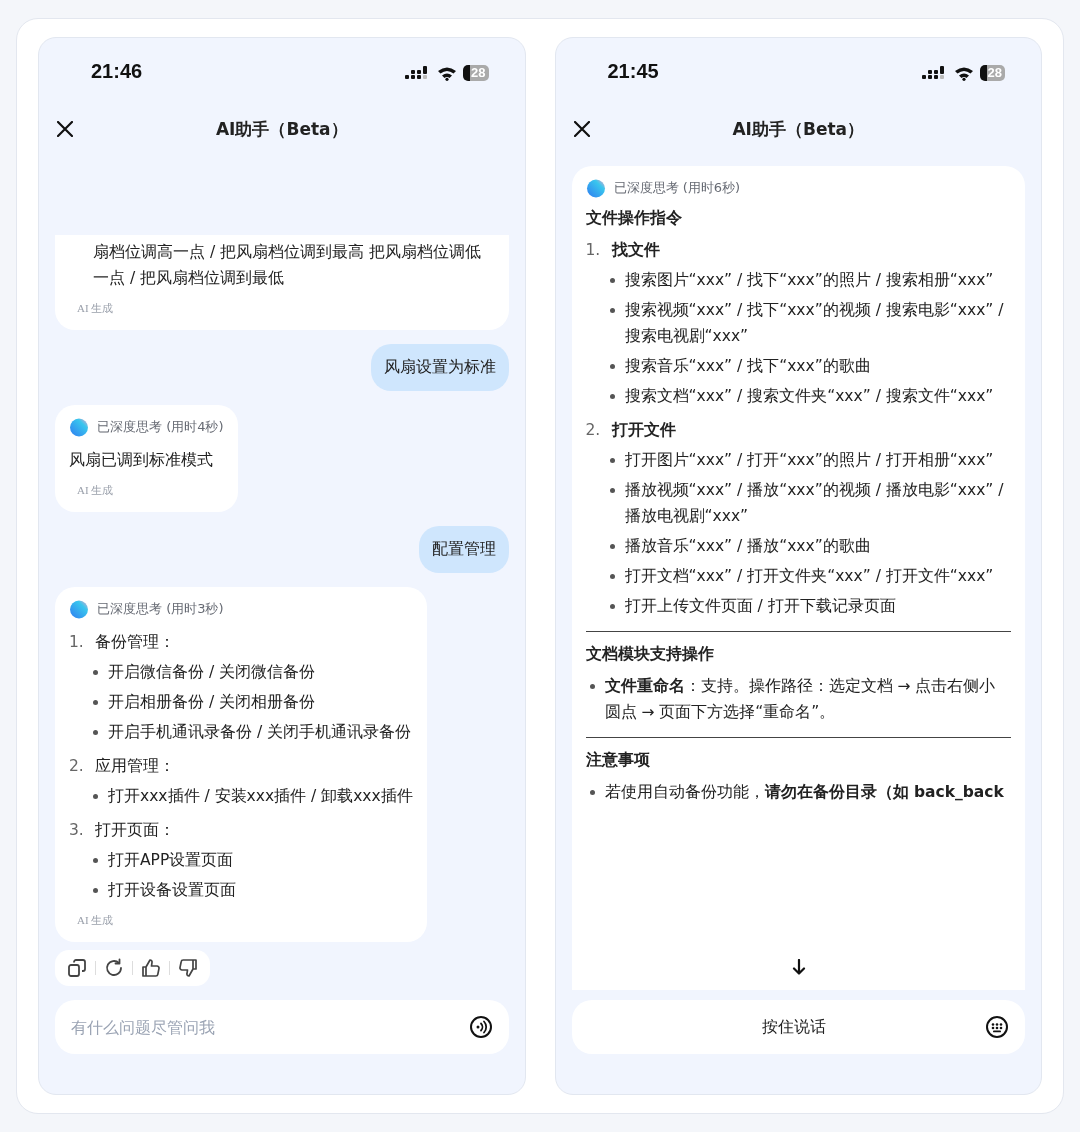 The width and height of the screenshot is (1080, 1132). I want to click on refresh-icon, so click(114, 968).